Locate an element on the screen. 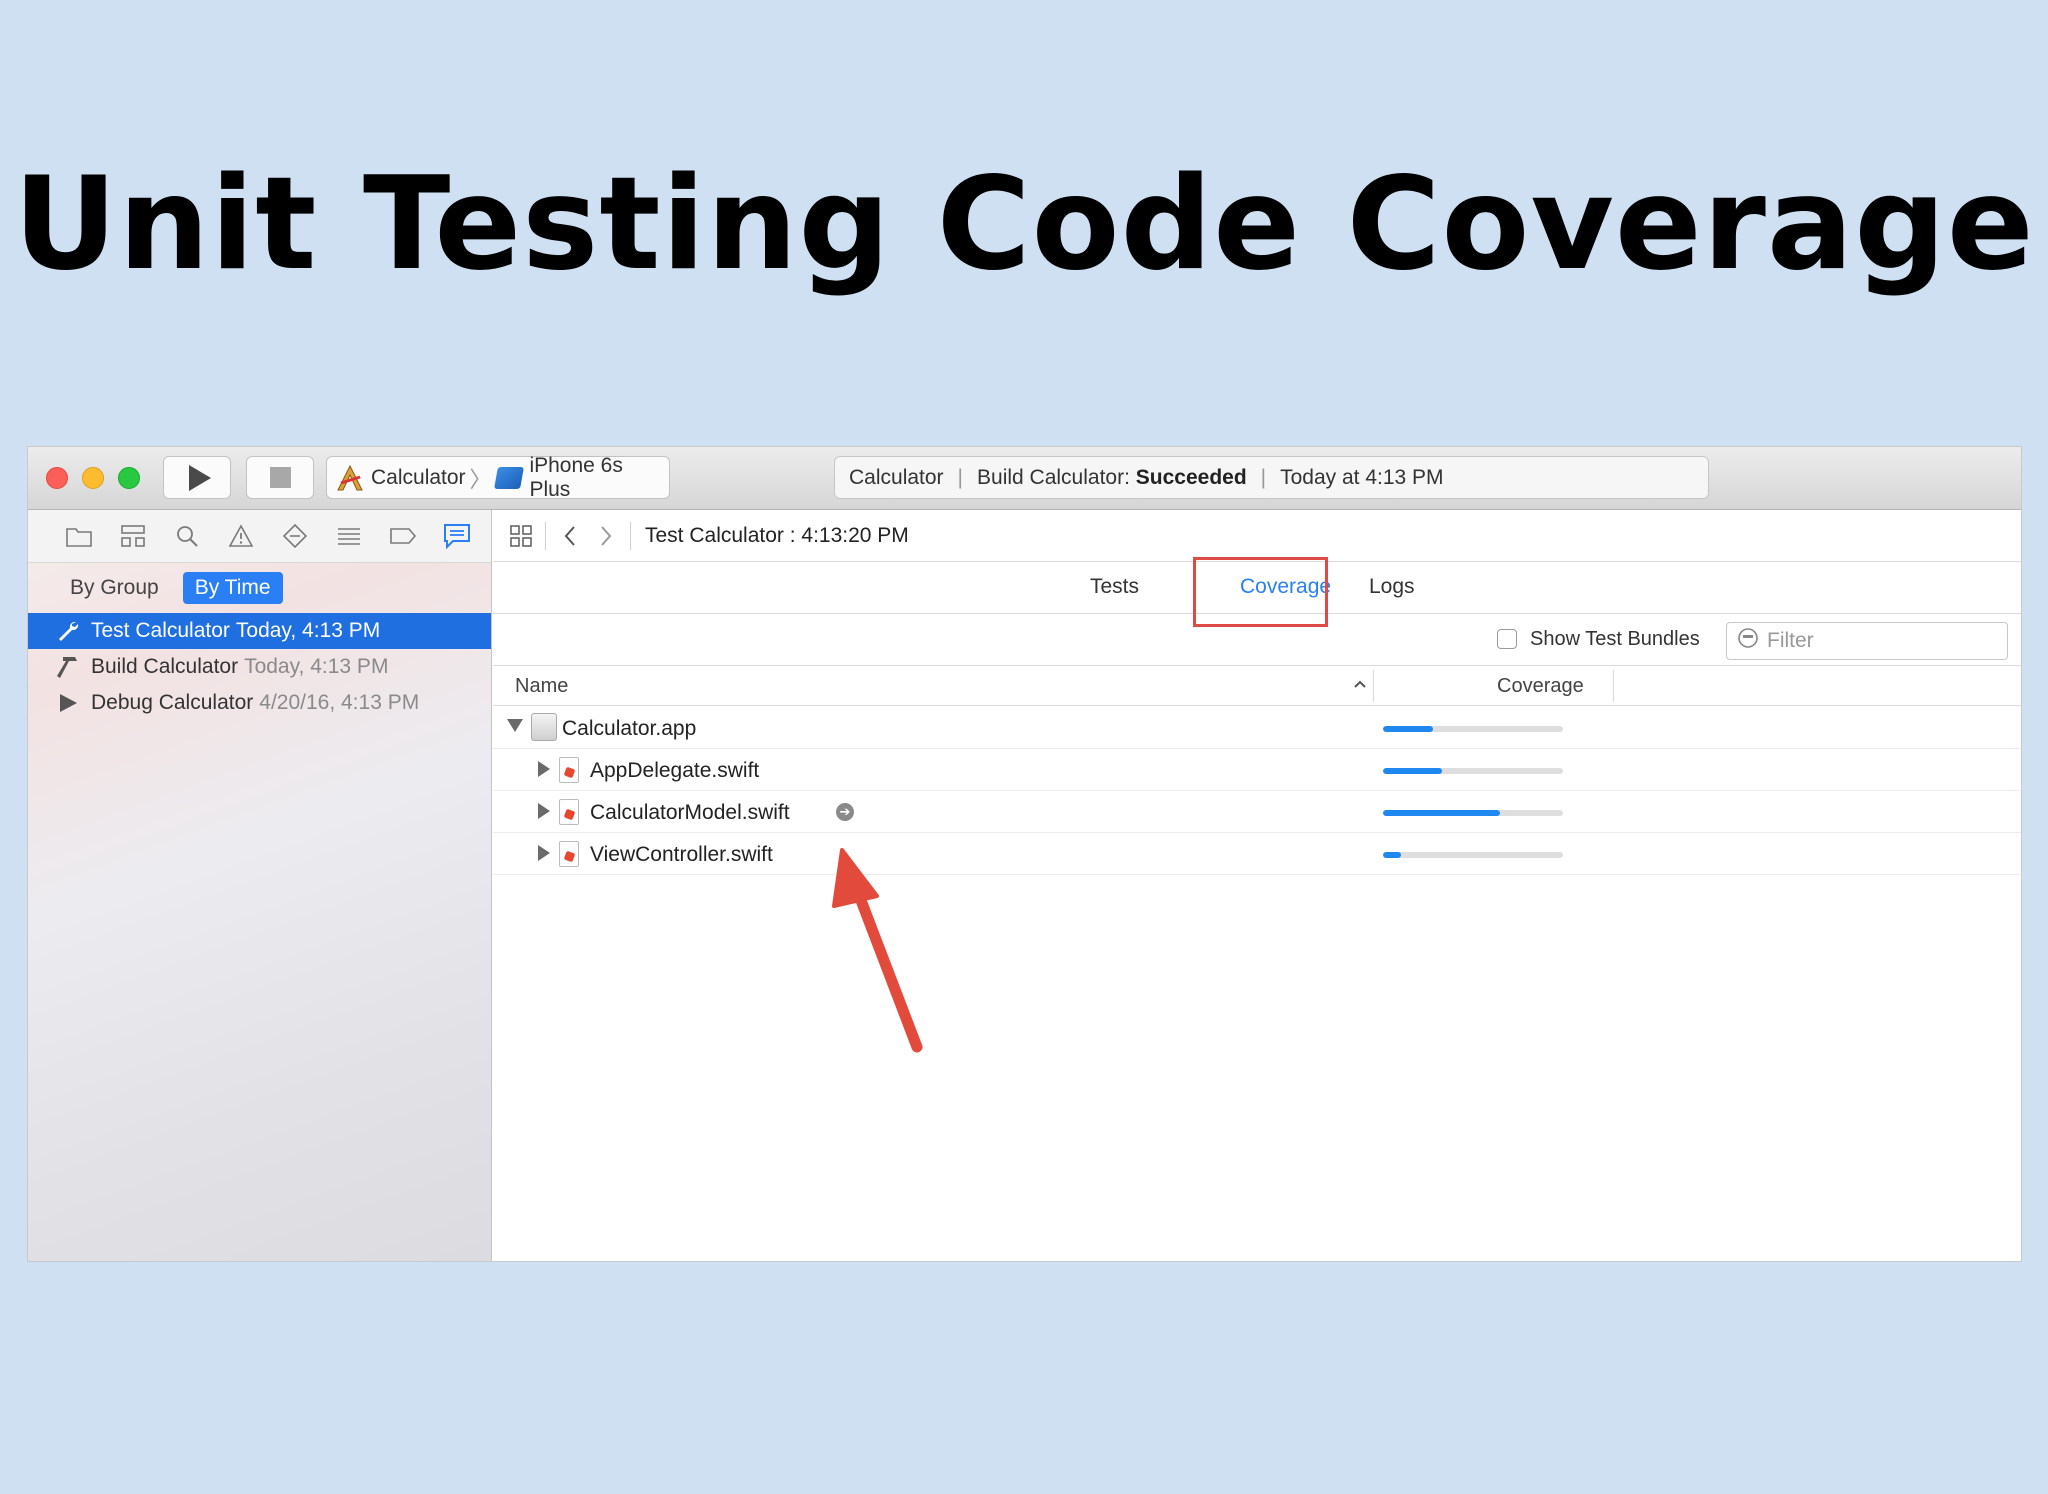  report-tabs: Tests Coverage Logs is located at coordinates (1257, 592).